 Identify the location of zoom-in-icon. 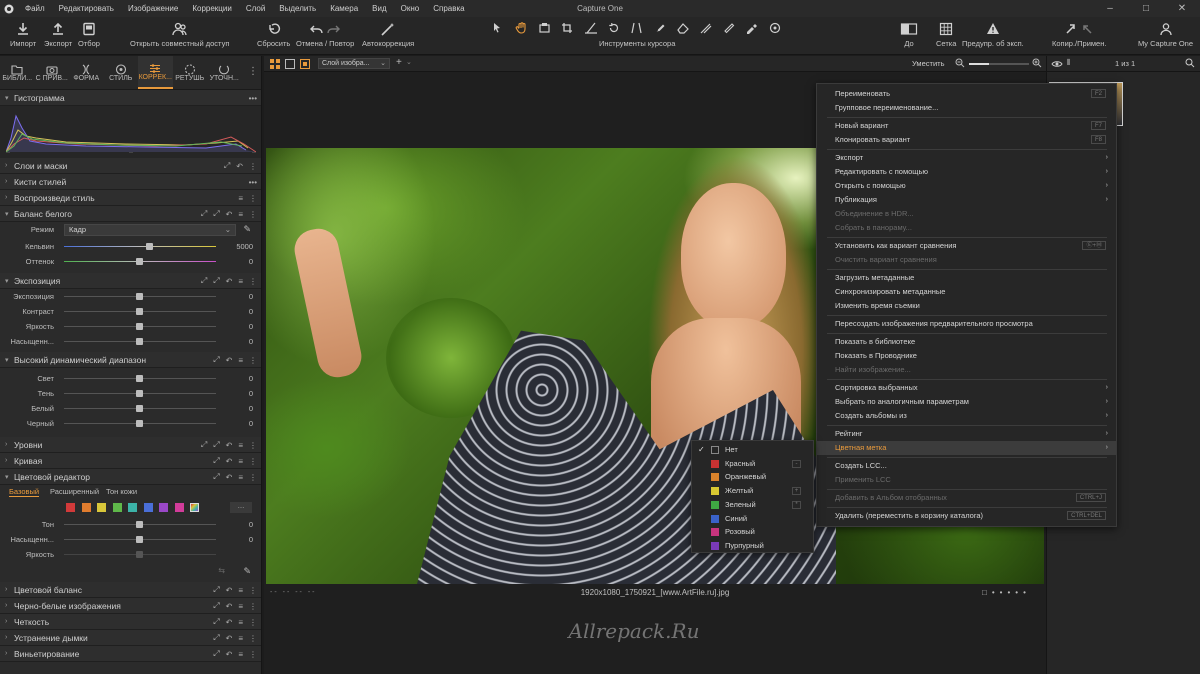
(1037, 63).